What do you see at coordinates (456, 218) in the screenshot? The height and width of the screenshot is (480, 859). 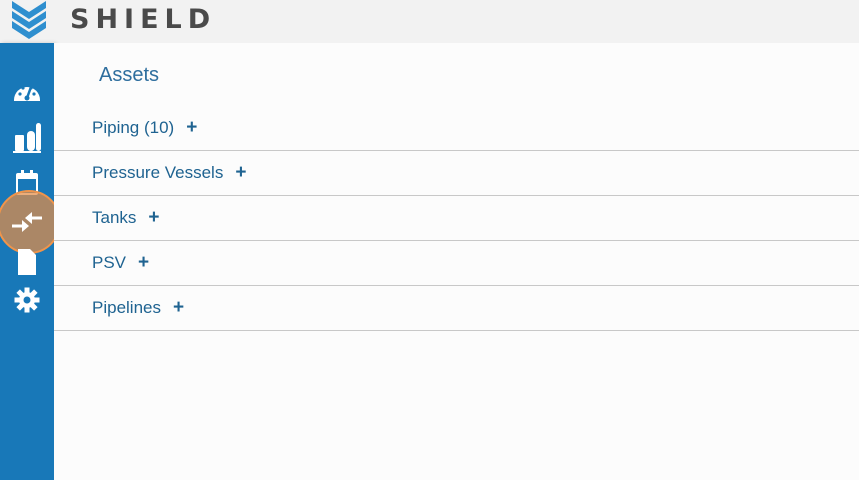 I see `asset-row-tanks: Tanks +` at bounding box center [456, 218].